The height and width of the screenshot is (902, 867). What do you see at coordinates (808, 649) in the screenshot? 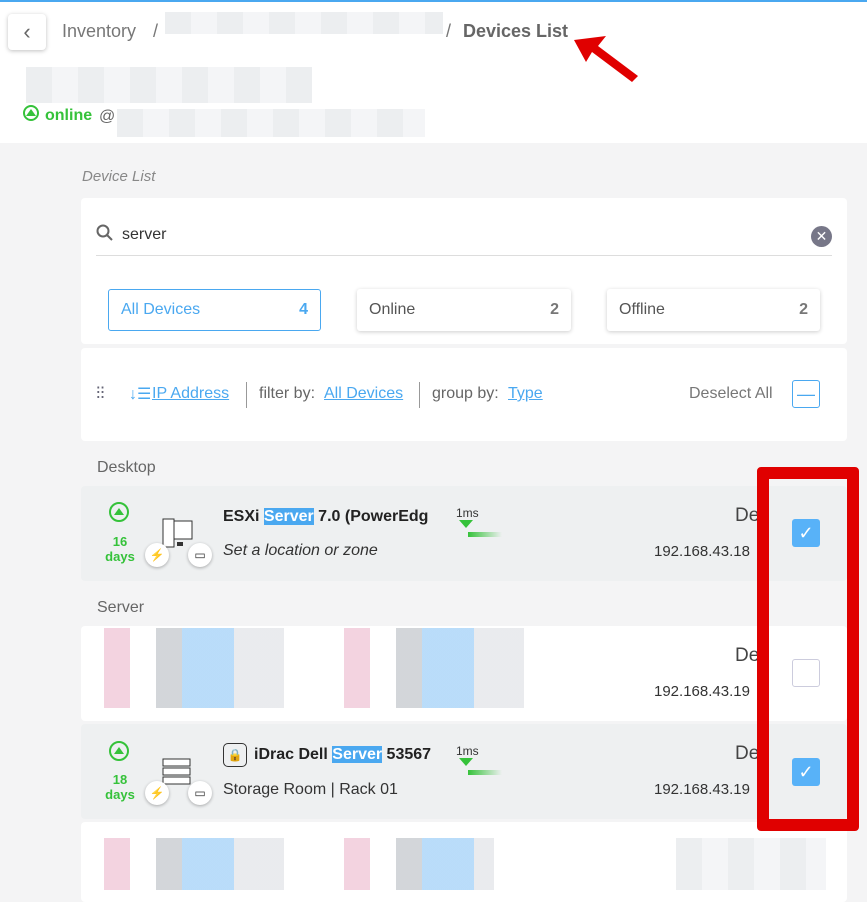
I see `annotation-highlight-box` at bounding box center [808, 649].